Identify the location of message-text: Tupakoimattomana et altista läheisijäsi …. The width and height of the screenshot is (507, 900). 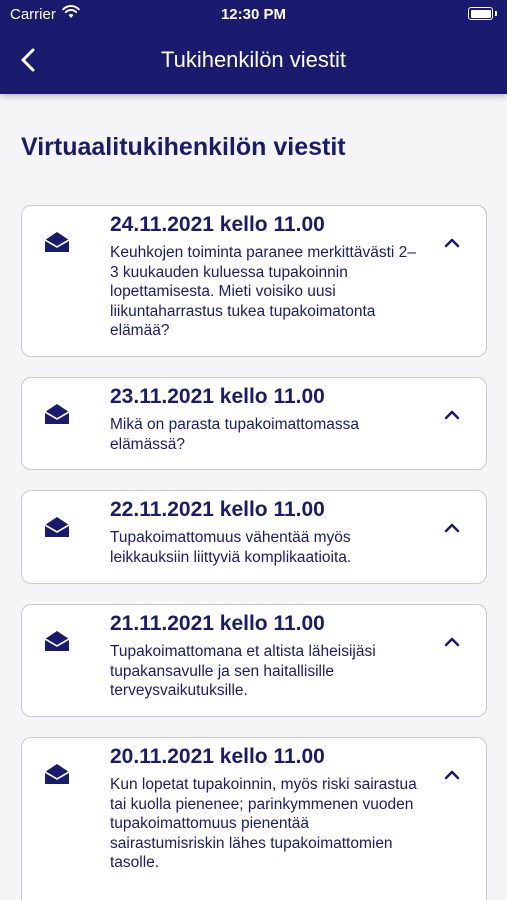
(243, 671).